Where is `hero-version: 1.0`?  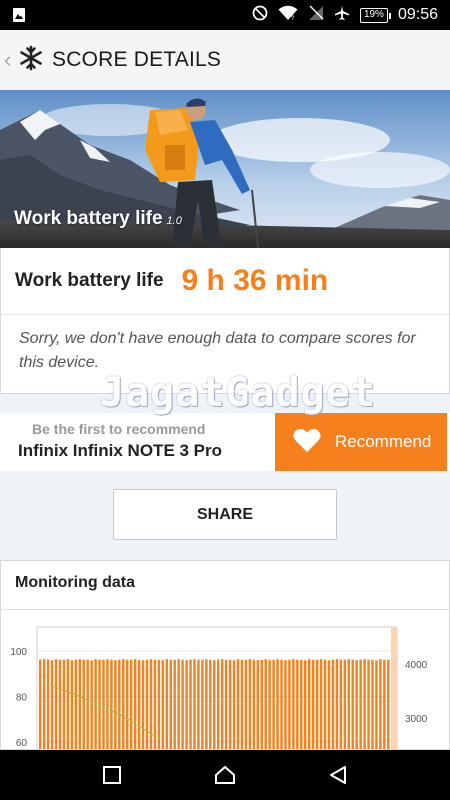
hero-version: 1.0 is located at coordinates (174, 221).